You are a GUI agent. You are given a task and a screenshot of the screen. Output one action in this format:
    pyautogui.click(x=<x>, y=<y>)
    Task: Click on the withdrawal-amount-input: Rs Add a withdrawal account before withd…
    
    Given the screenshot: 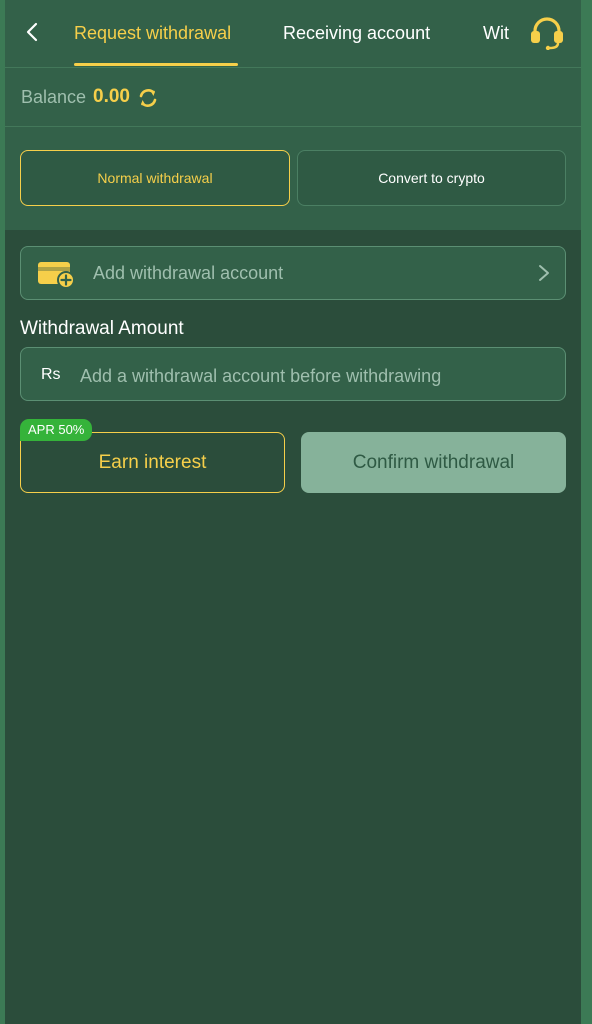 What is the action you would take?
    pyautogui.click(x=293, y=374)
    